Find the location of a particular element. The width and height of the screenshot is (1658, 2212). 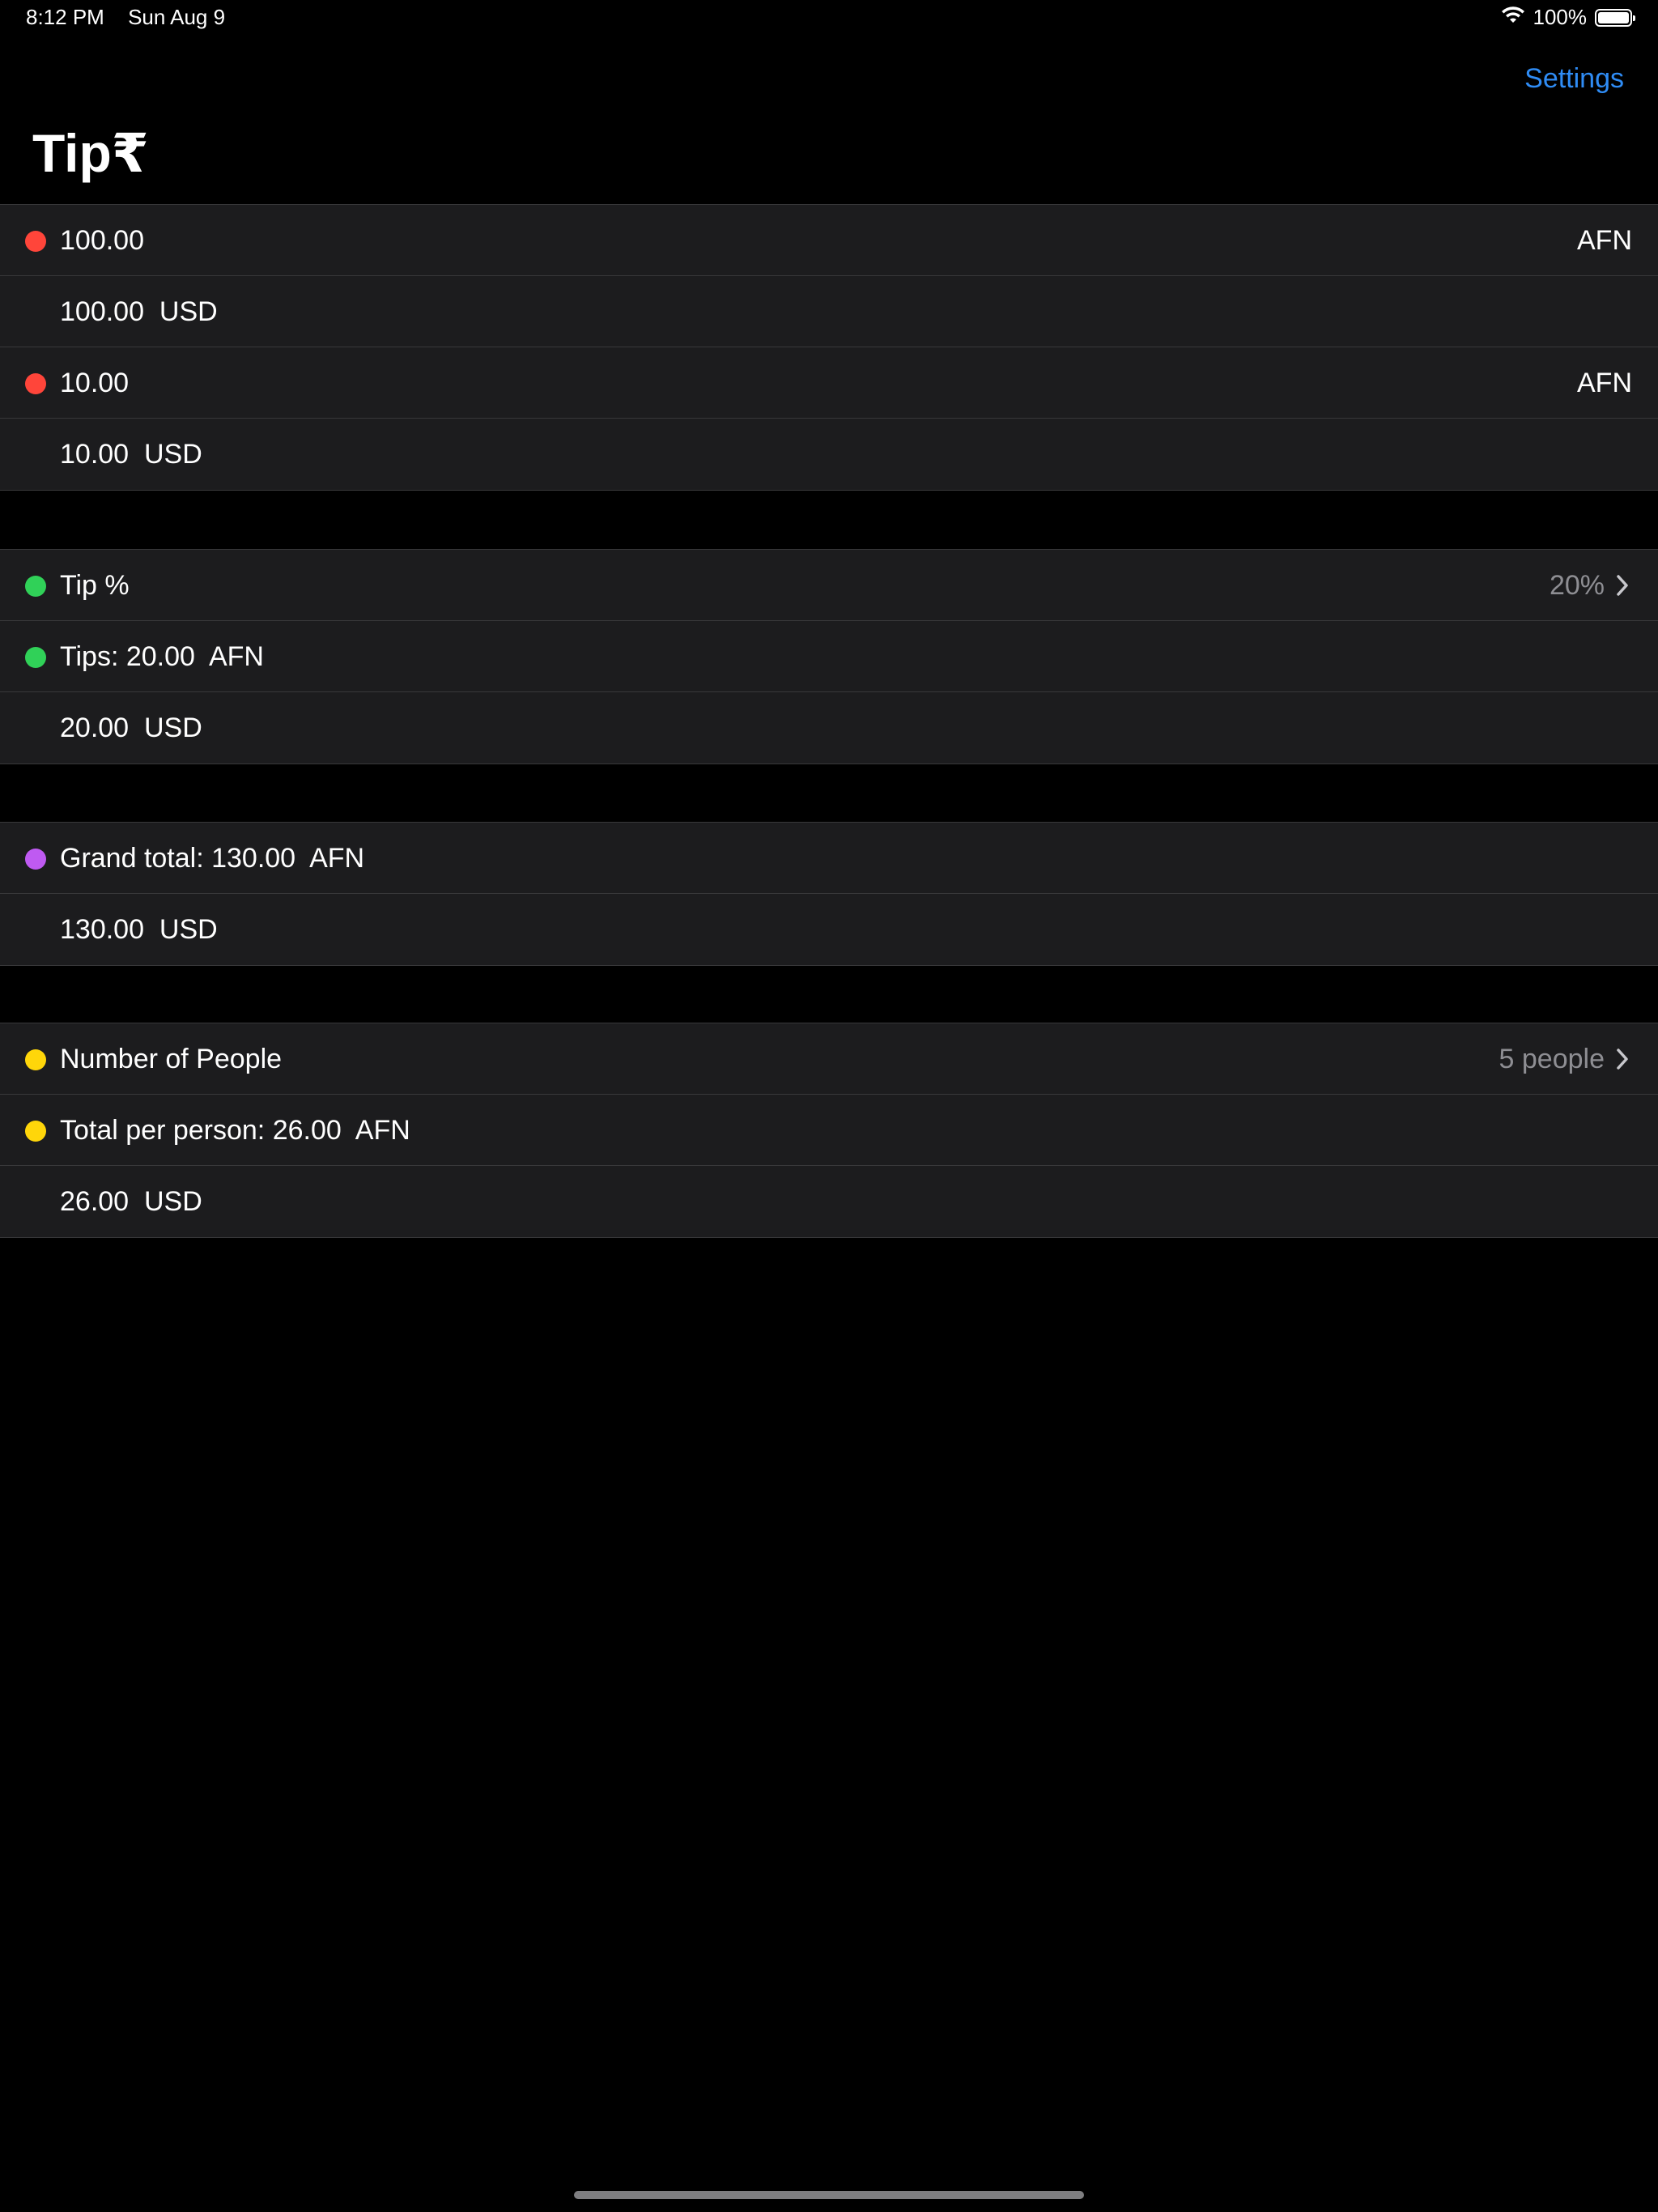

status-indicators: 100% is located at coordinates (1568, 18).